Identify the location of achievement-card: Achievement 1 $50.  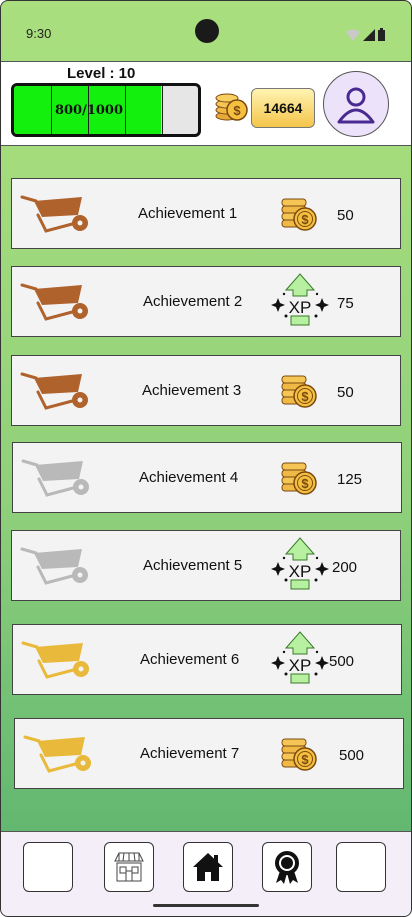
(206, 213).